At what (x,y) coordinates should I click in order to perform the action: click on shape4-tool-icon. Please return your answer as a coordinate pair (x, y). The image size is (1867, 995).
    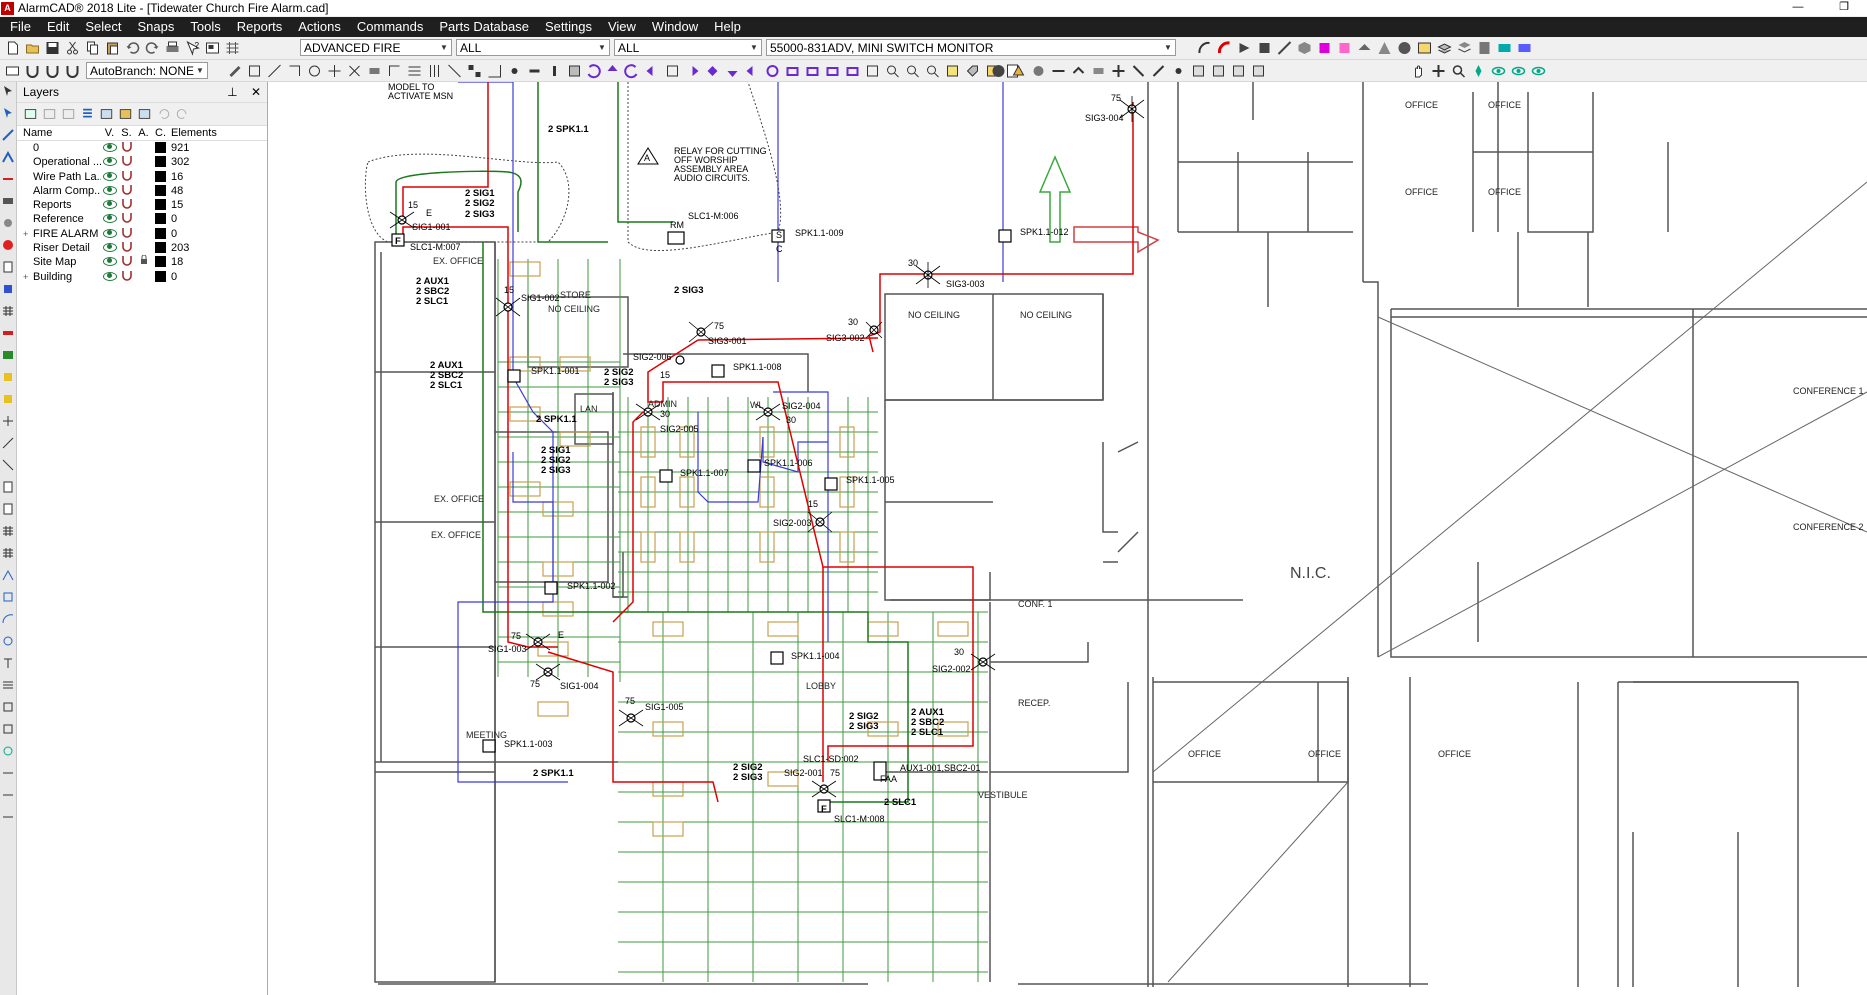
    Looking at the image, I should click on (852, 71).